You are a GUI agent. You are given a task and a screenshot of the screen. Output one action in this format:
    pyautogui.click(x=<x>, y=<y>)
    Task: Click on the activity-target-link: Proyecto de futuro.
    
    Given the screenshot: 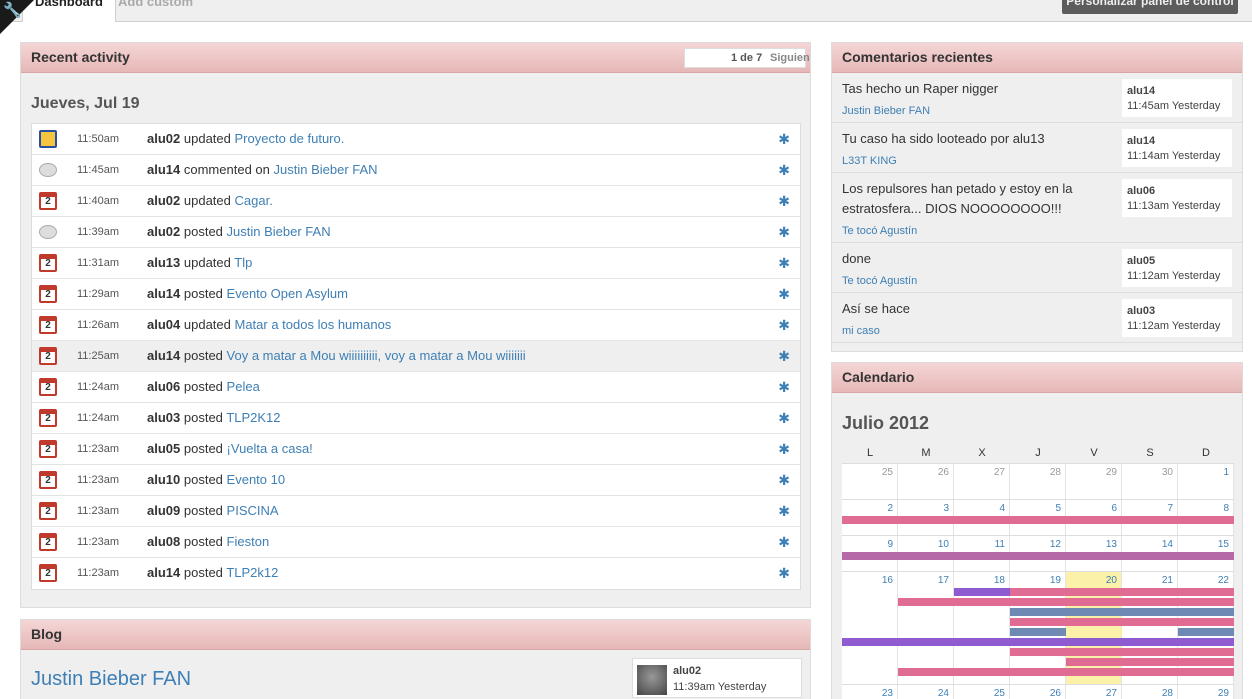 What is the action you would take?
    pyautogui.click(x=290, y=138)
    